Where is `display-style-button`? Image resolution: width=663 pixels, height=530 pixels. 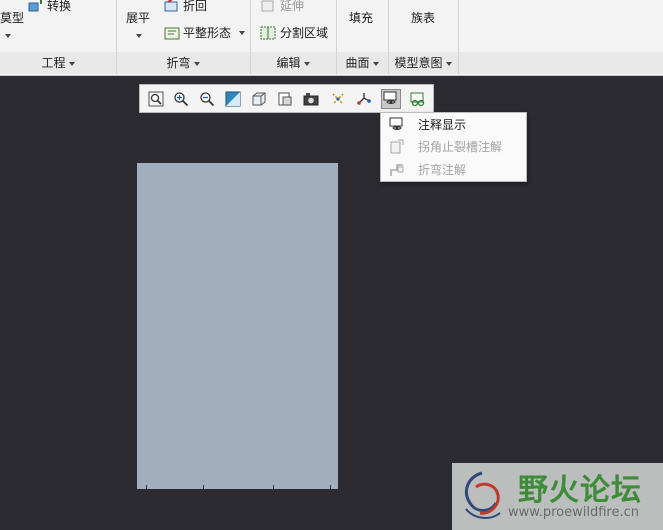 display-style-button is located at coordinates (259, 99).